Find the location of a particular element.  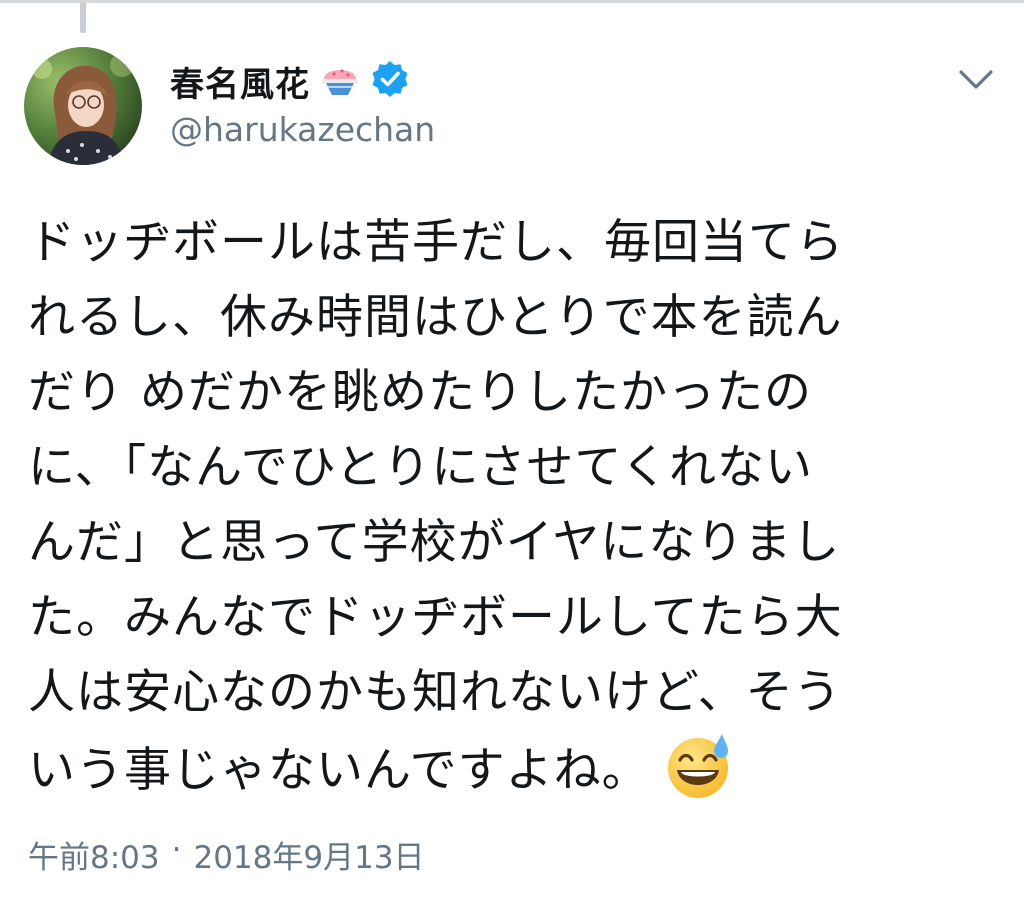

tweet-text-line: に、「なんでひとりにさせてくれない is located at coordinates (420, 467).